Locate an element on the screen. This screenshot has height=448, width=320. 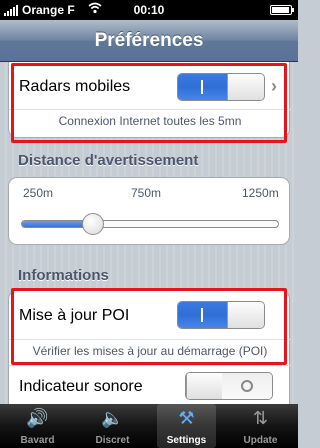
sound-toggle is located at coordinates (229, 386).